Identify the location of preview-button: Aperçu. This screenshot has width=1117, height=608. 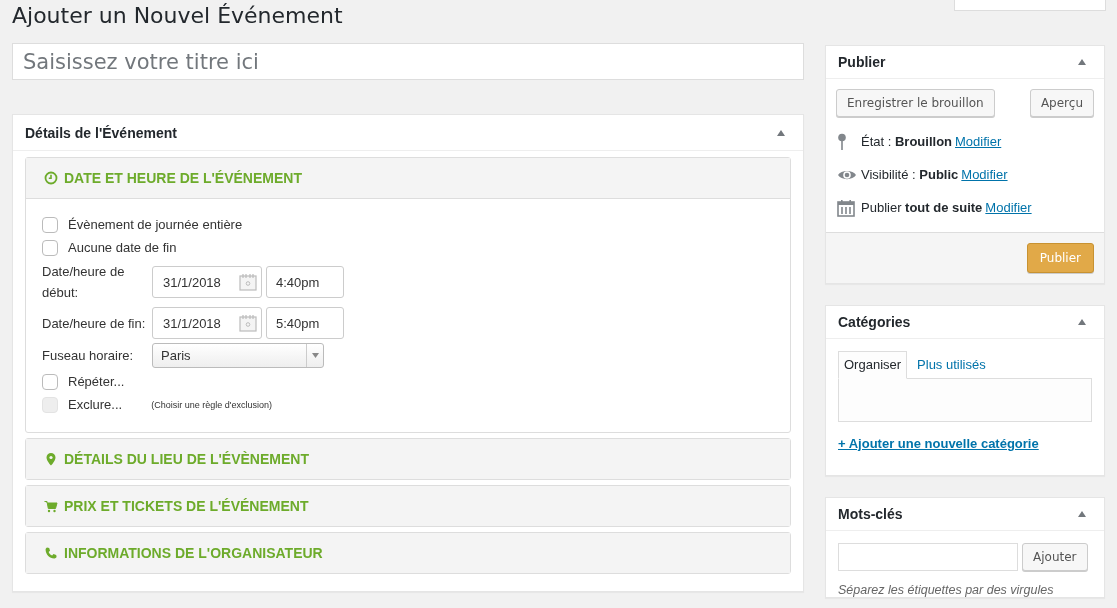
(1061, 103).